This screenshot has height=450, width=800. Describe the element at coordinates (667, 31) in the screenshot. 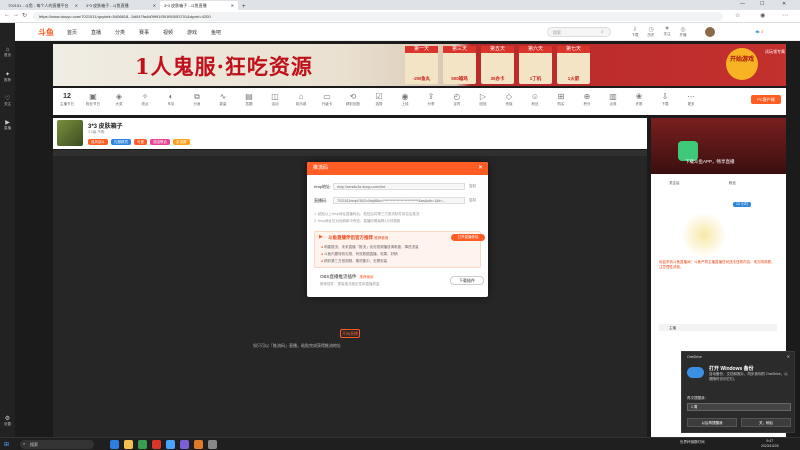

I see `header-follow: ♥ 关注` at that location.